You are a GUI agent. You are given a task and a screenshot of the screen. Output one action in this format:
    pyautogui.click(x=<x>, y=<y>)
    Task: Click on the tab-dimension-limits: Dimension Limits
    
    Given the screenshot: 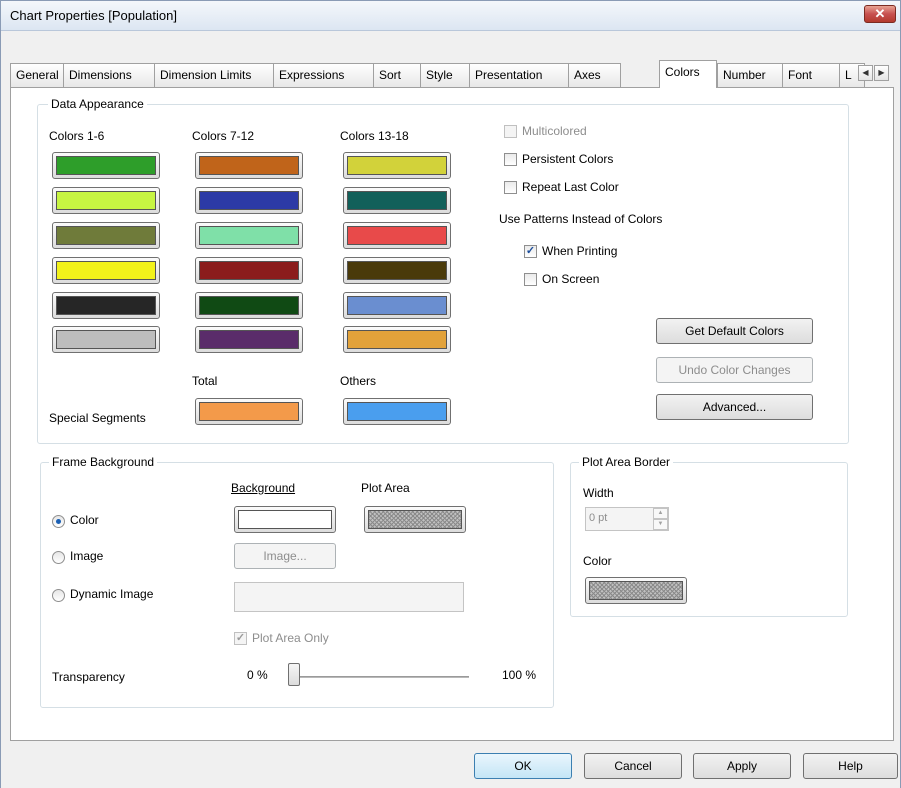 What is the action you would take?
    pyautogui.click(x=214, y=75)
    